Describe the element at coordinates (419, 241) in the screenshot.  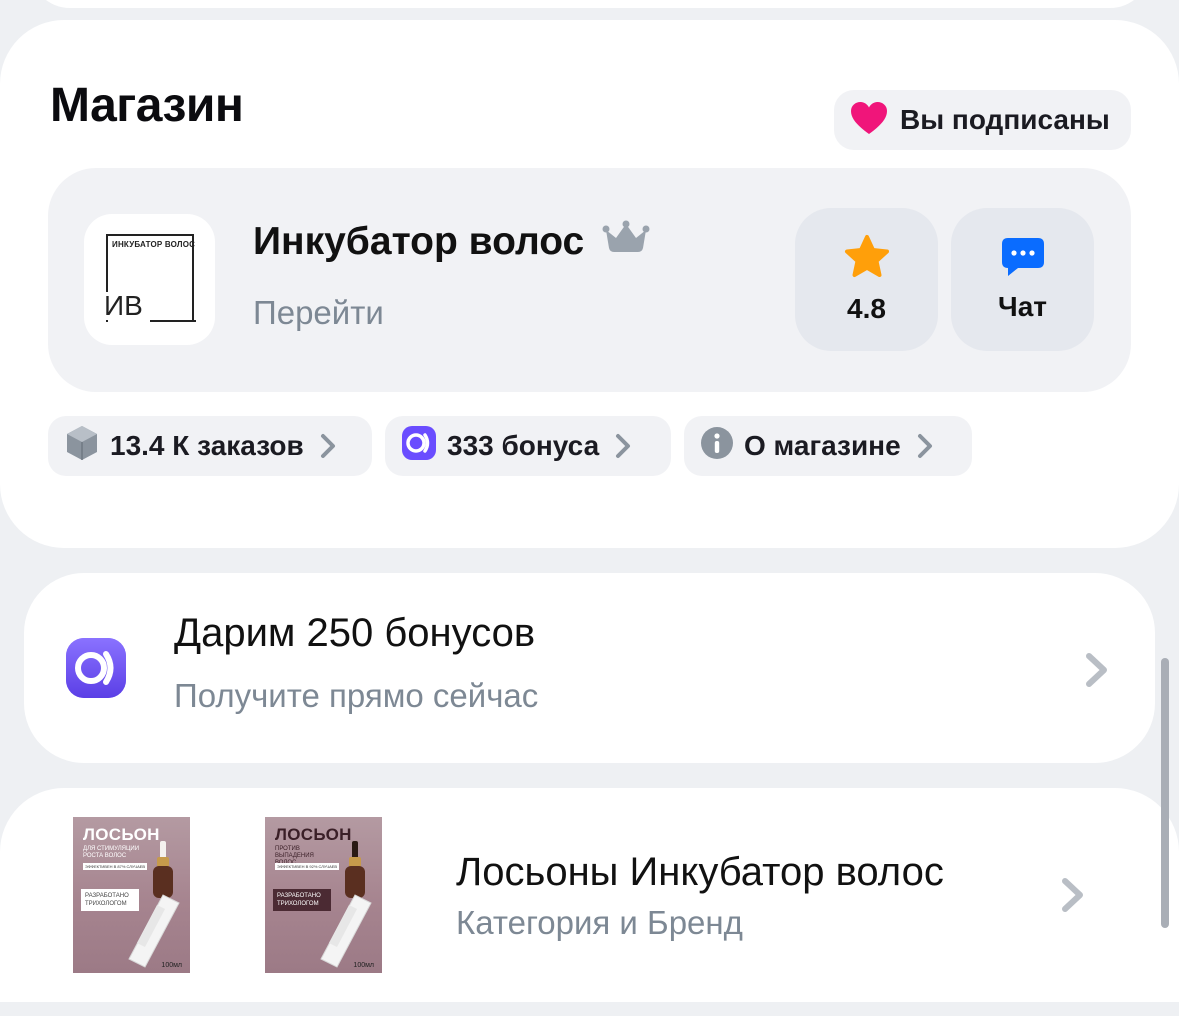
I see `shop-name-text: Инкубатор волос` at that location.